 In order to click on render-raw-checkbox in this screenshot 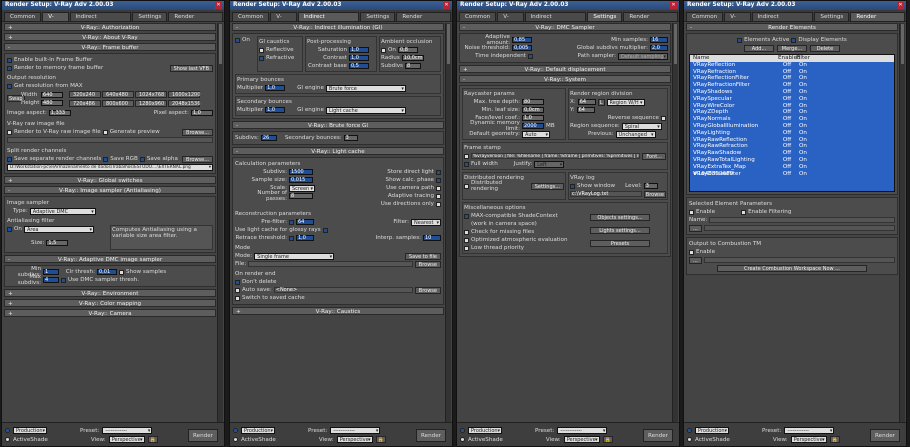, I will do `click(9, 132)`.